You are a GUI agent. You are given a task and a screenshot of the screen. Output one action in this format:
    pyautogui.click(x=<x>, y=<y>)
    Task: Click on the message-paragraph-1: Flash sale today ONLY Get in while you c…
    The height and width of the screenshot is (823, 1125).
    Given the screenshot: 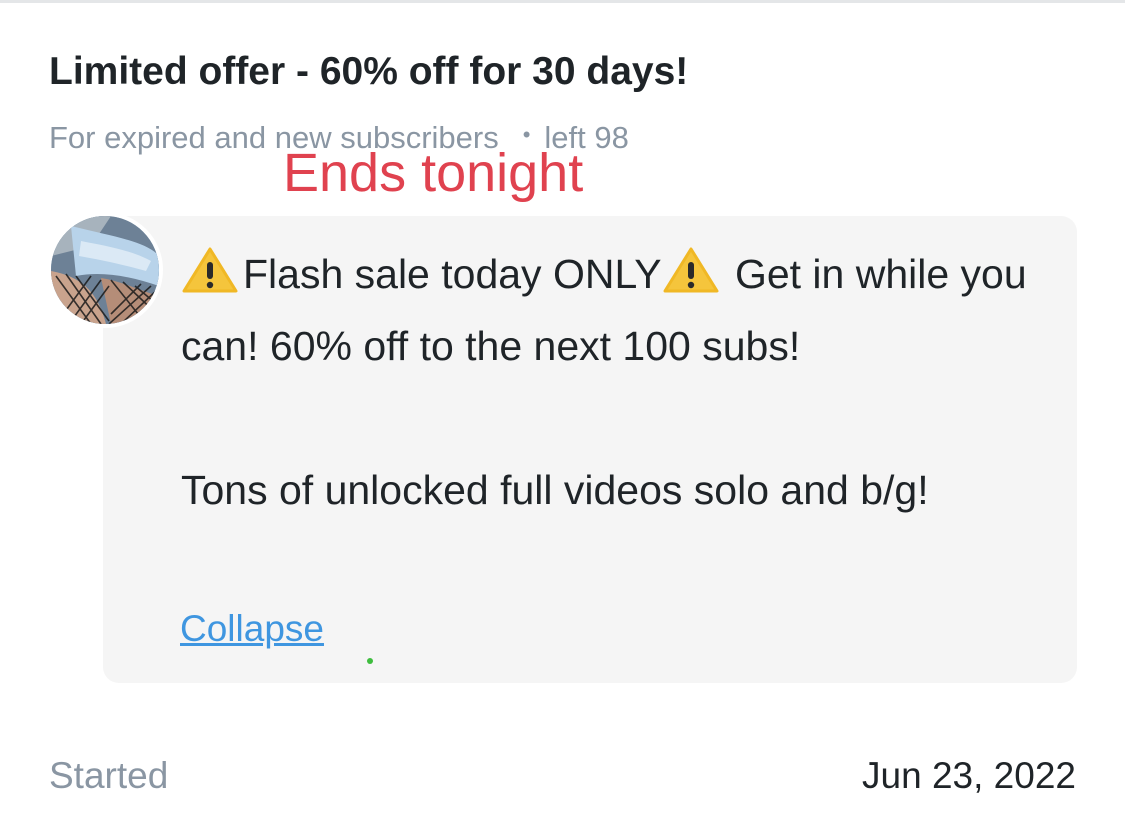 What is the action you would take?
    pyautogui.click(x=621, y=310)
    